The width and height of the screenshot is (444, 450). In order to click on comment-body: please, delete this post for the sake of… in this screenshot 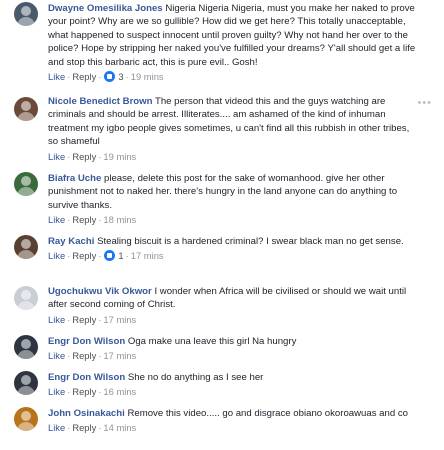, I will do `click(223, 192)`.